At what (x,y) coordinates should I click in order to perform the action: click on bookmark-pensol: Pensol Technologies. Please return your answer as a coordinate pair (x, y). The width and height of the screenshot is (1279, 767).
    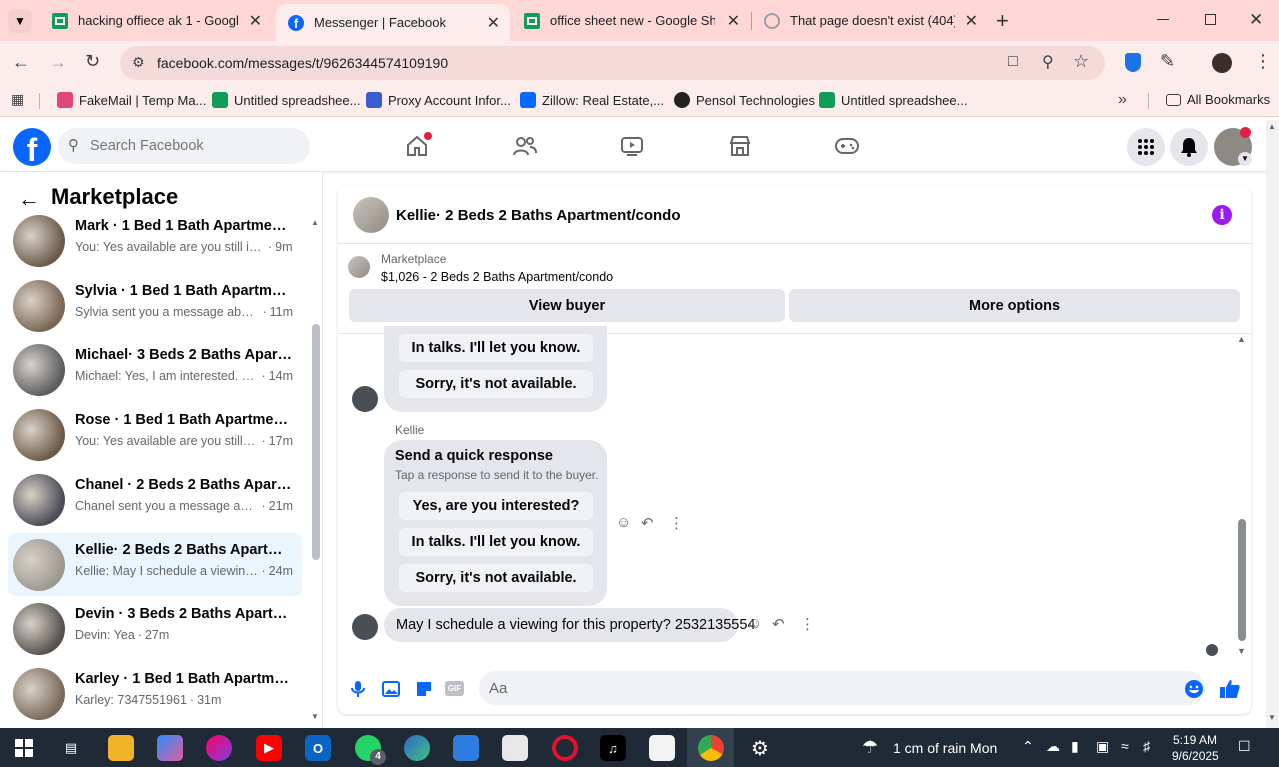
    Looking at the image, I should click on (744, 100).